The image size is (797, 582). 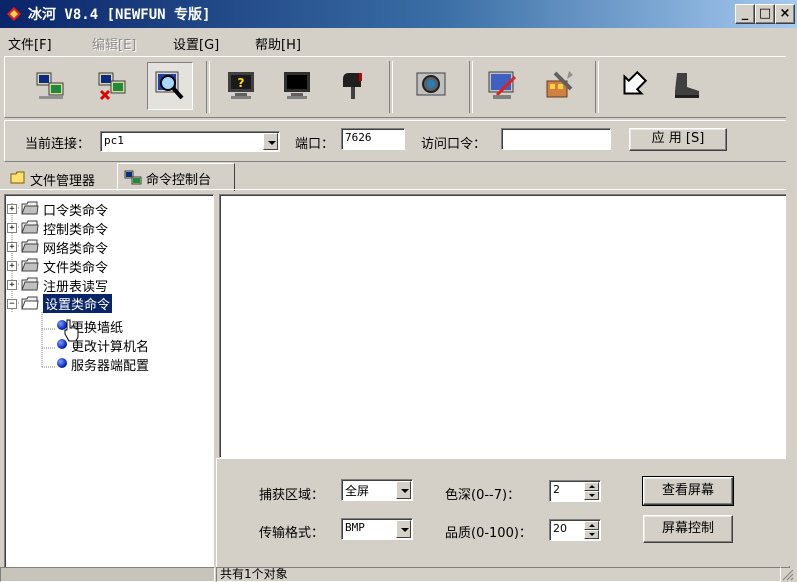 I want to click on resize-grip-icon, so click(x=787, y=574).